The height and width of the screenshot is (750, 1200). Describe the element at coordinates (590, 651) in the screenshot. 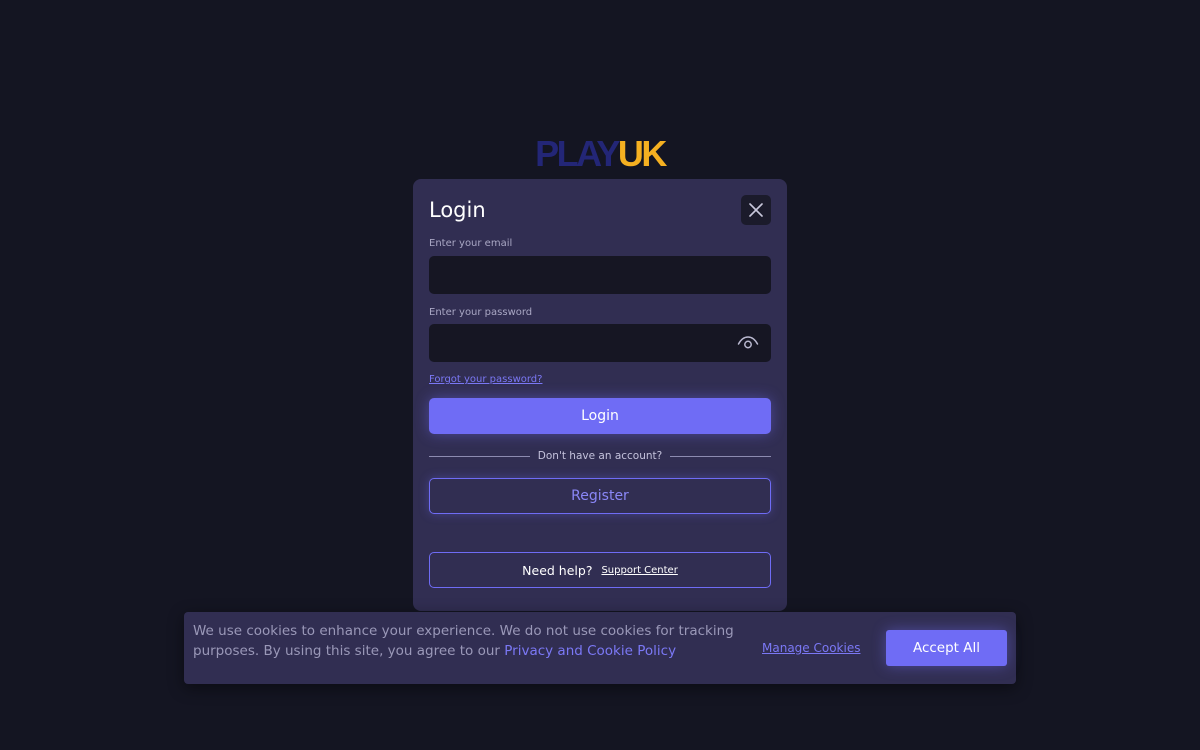

I see `privacy-policy-link: Privacy and Cookie Policy` at that location.